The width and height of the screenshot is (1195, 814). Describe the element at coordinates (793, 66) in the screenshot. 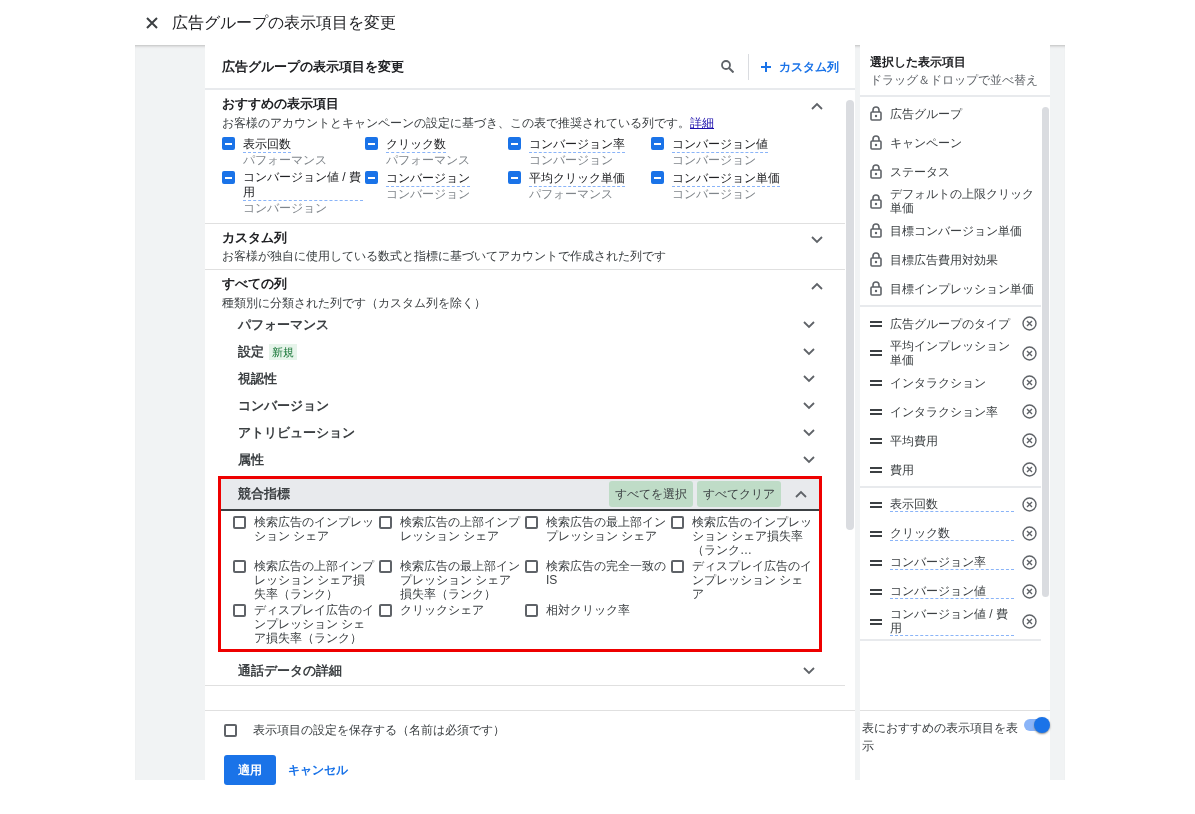

I see `custom-column-button: カスタム列` at that location.